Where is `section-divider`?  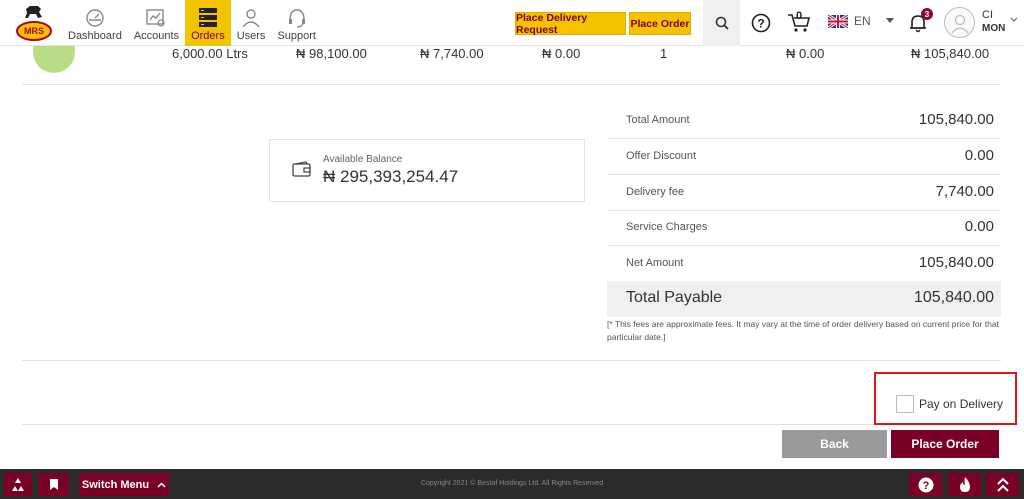 section-divider is located at coordinates (511, 360).